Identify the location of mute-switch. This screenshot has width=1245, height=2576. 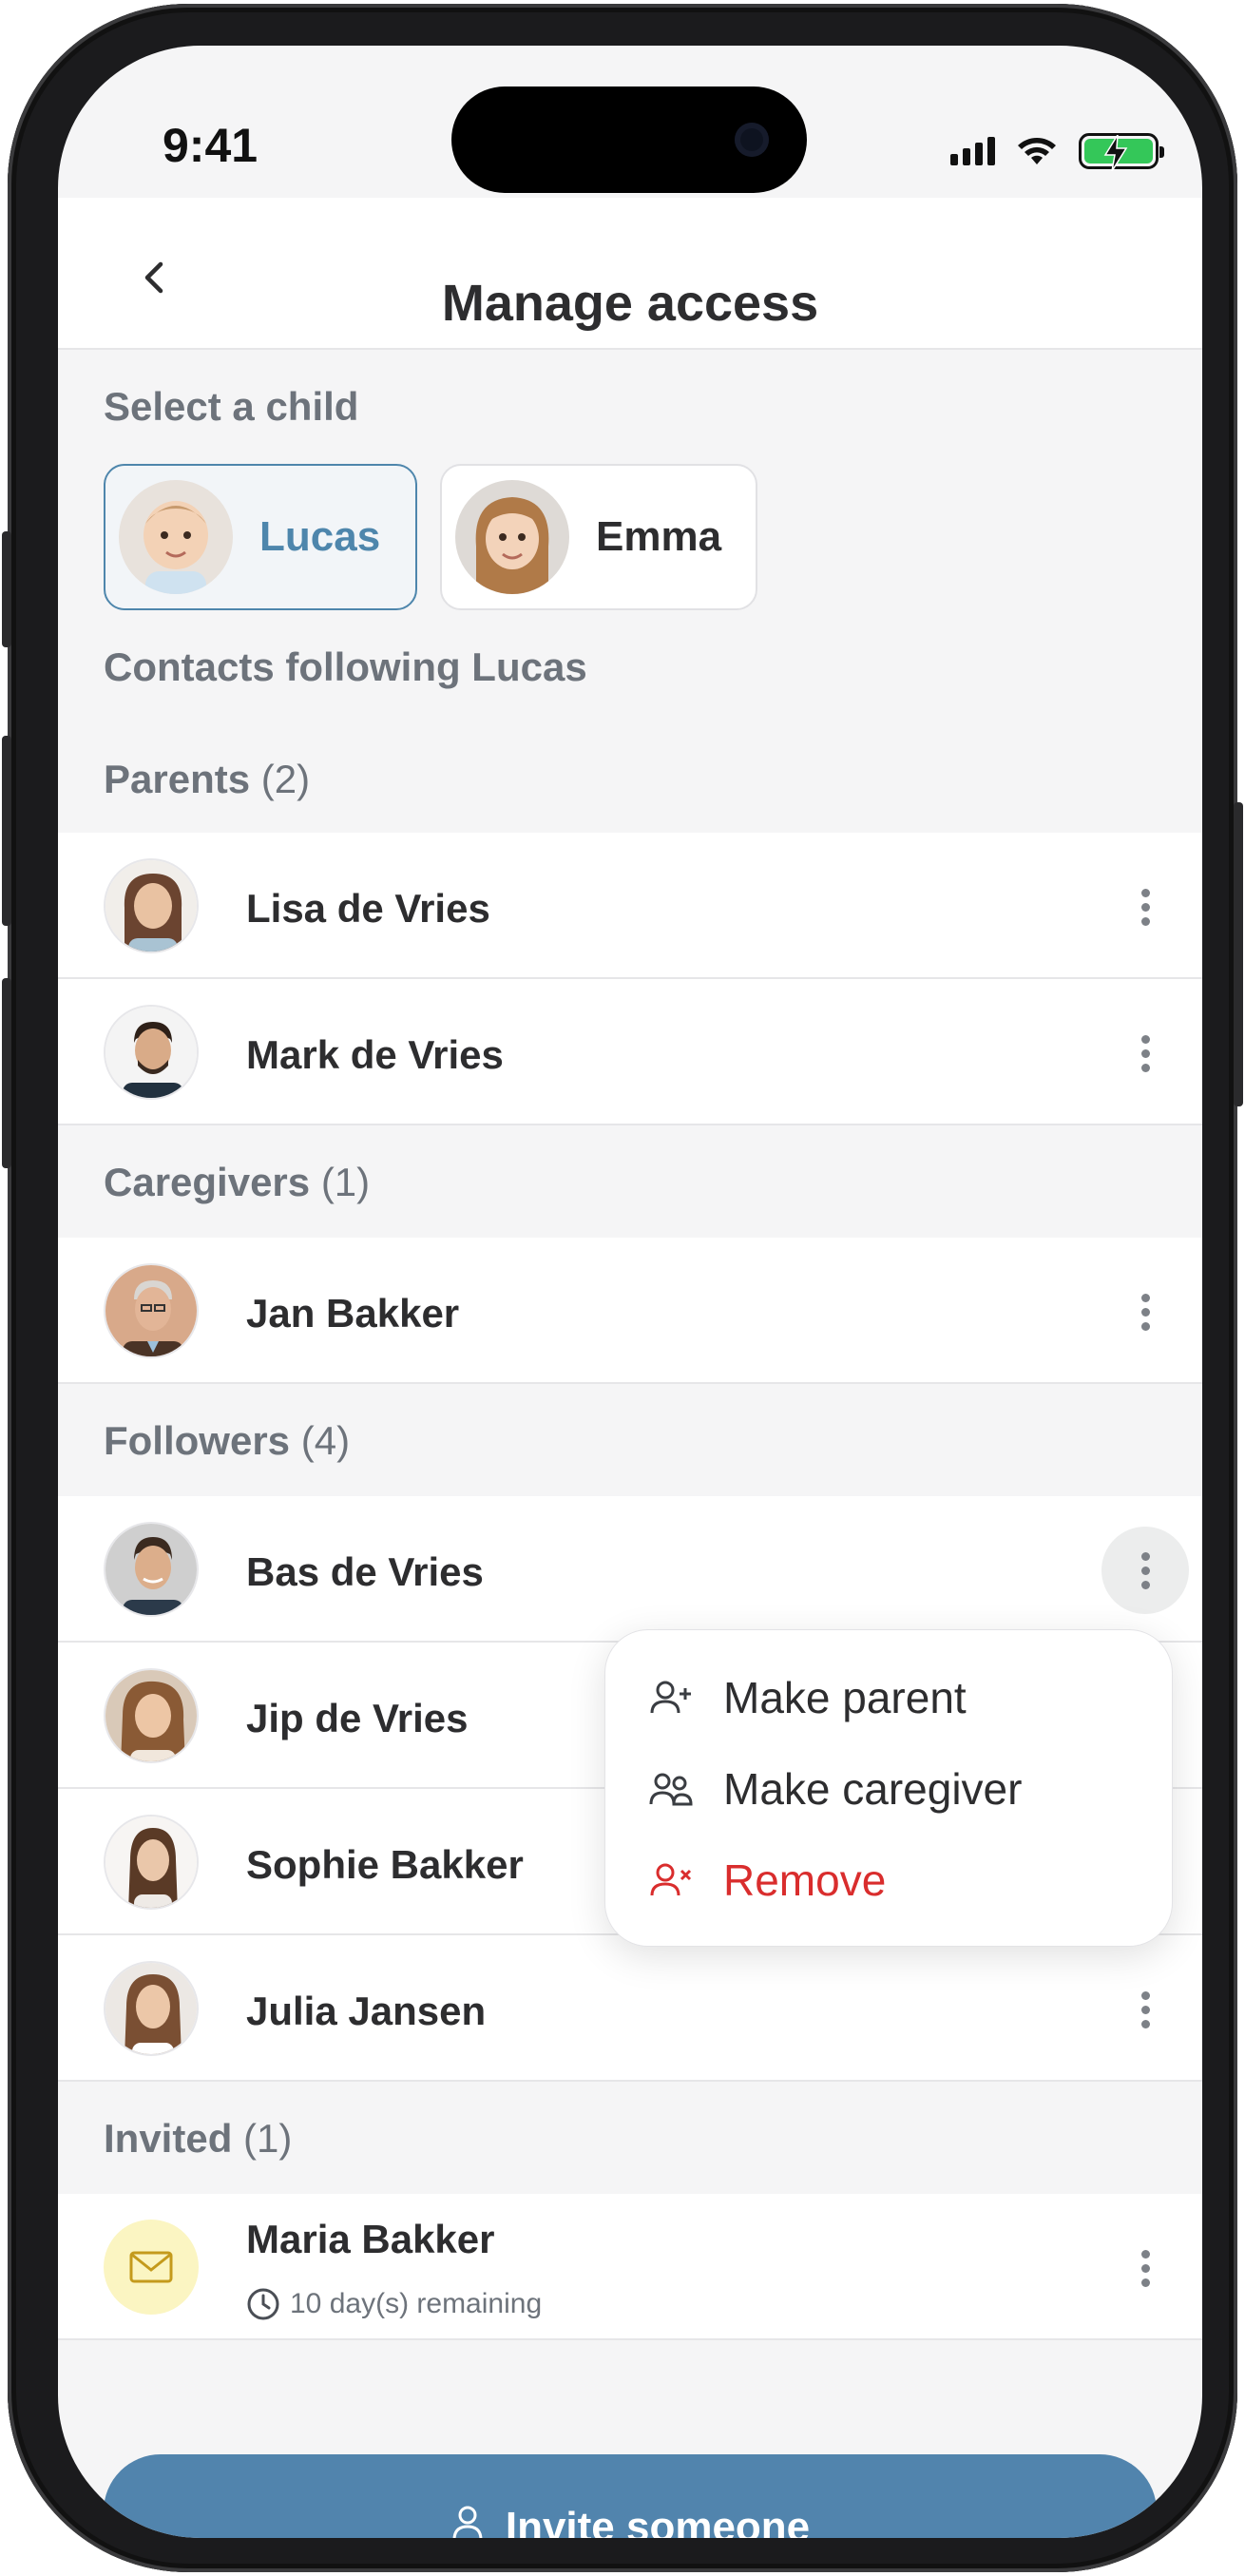
(6, 589).